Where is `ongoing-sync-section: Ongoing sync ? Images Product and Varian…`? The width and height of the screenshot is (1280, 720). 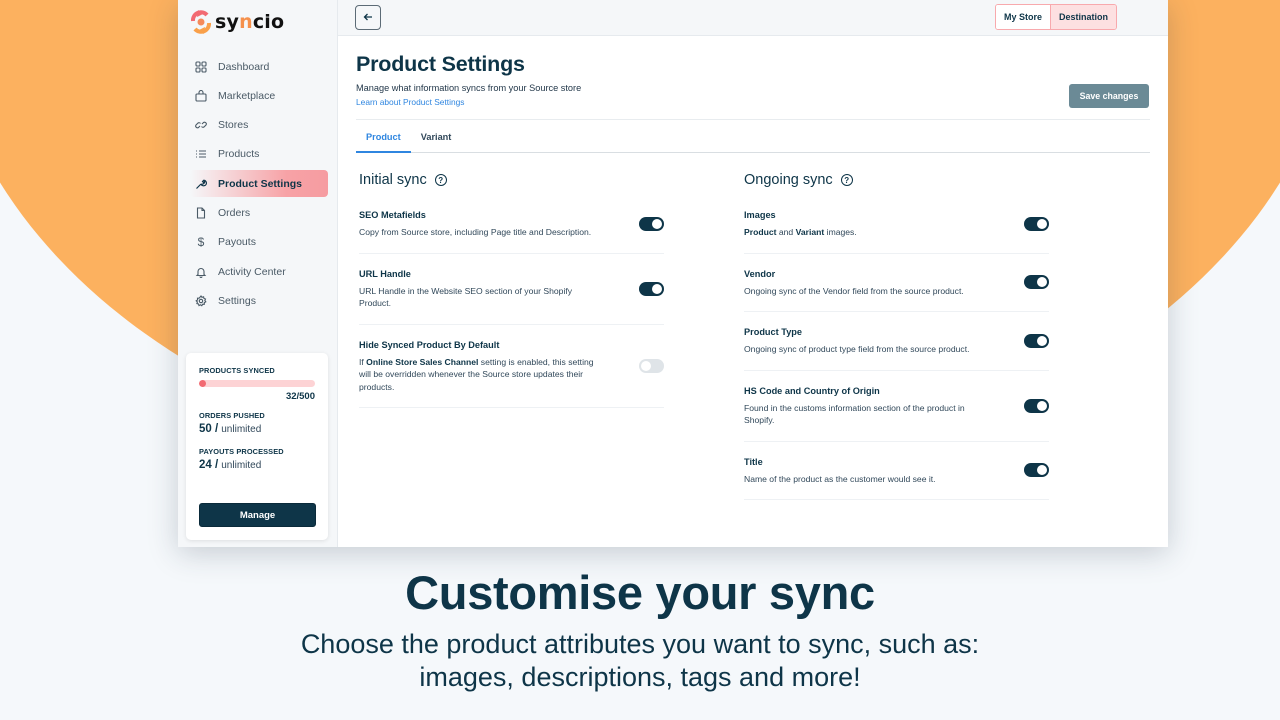
ongoing-sync-section: Ongoing sync ? Images Product and Varian… is located at coordinates (896, 332).